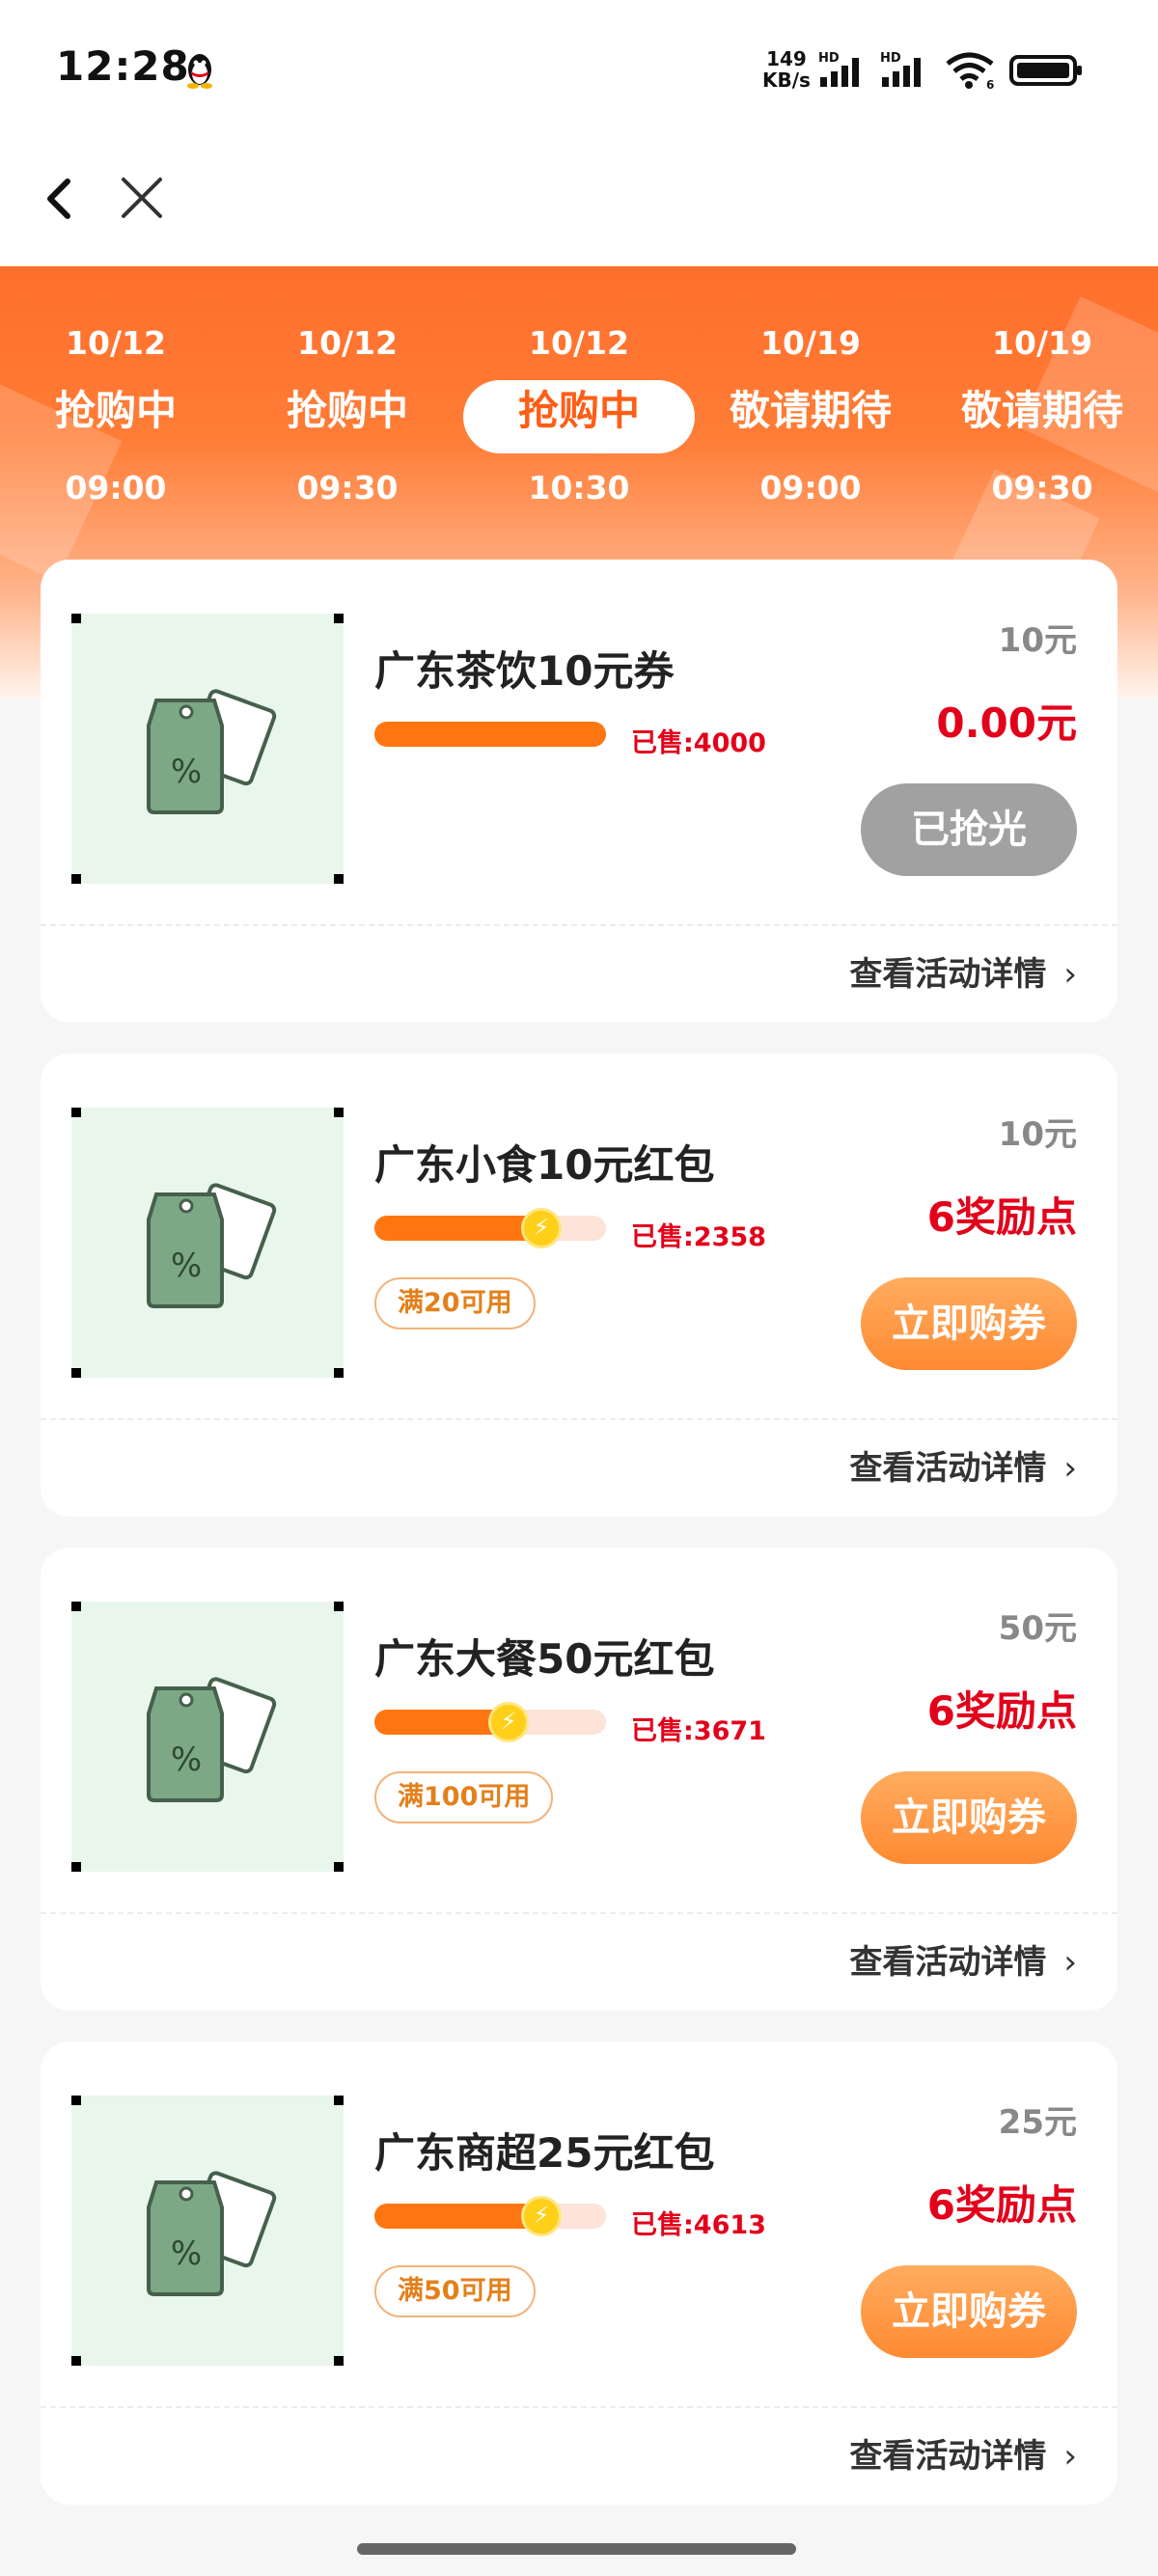 The image size is (1158, 2576). I want to click on sold-count: 已售:4000, so click(698, 743).